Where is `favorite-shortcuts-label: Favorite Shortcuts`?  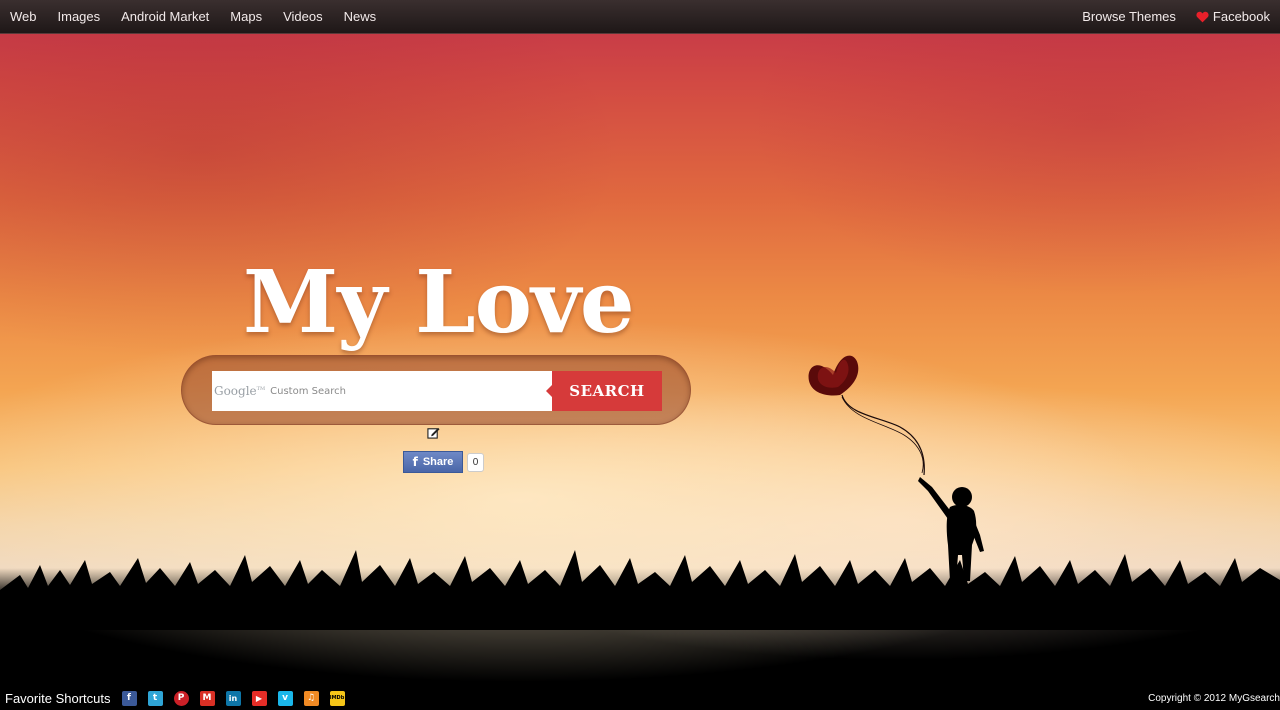 favorite-shortcuts-label: Favorite Shortcuts is located at coordinates (58, 698).